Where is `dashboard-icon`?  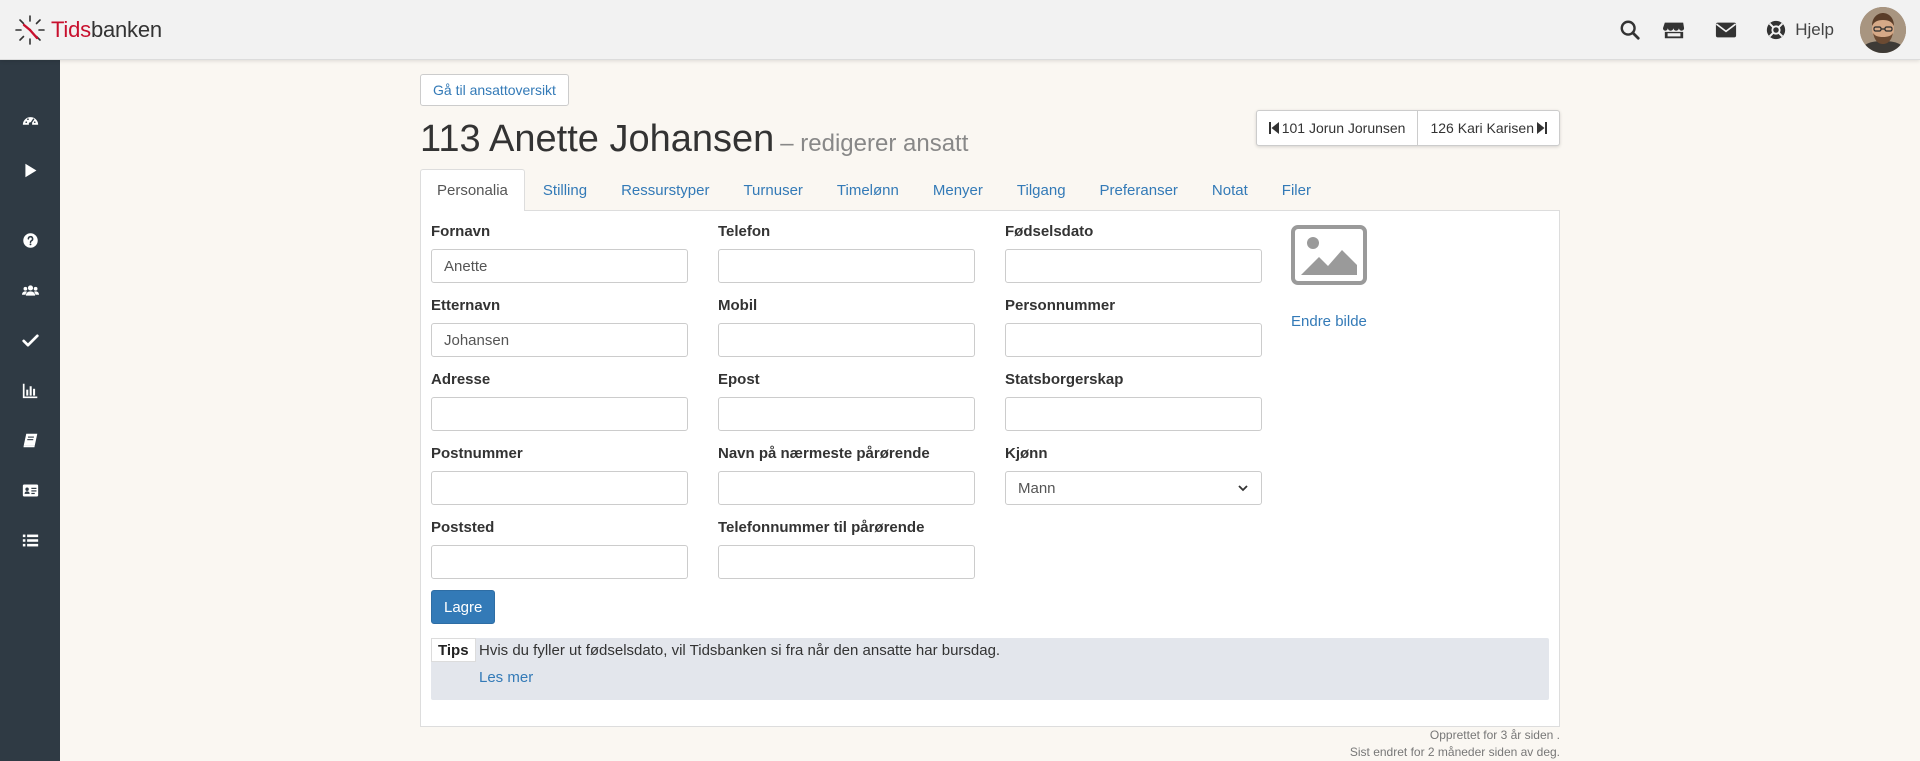
dashboard-icon is located at coordinates (30, 121).